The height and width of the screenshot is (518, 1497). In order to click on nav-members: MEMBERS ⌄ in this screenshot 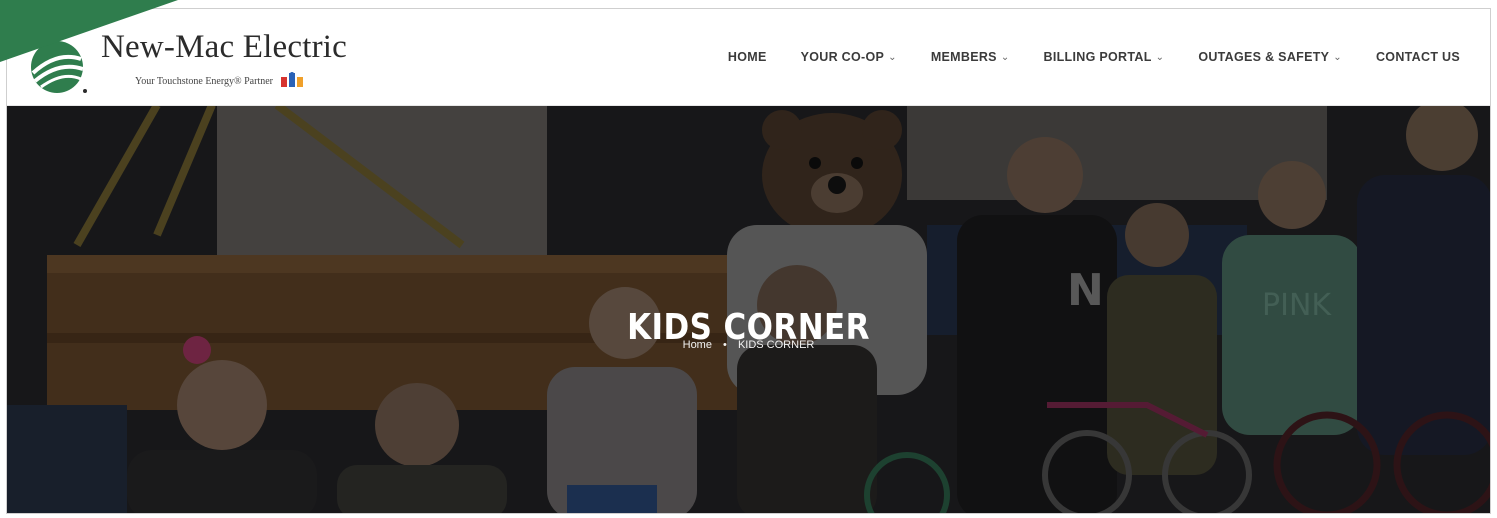, I will do `click(970, 57)`.